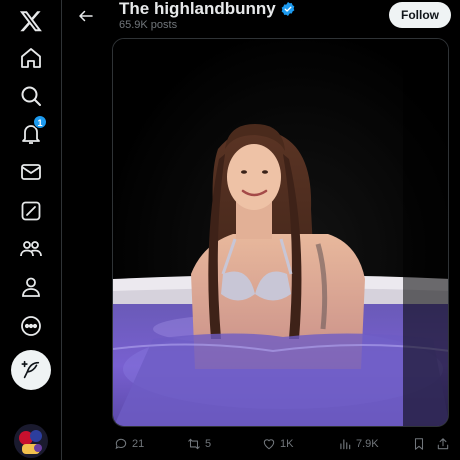 This screenshot has height=460, width=460. Describe the element at coordinates (148, 25) in the screenshot. I see `post-count: 65.9K posts` at that location.